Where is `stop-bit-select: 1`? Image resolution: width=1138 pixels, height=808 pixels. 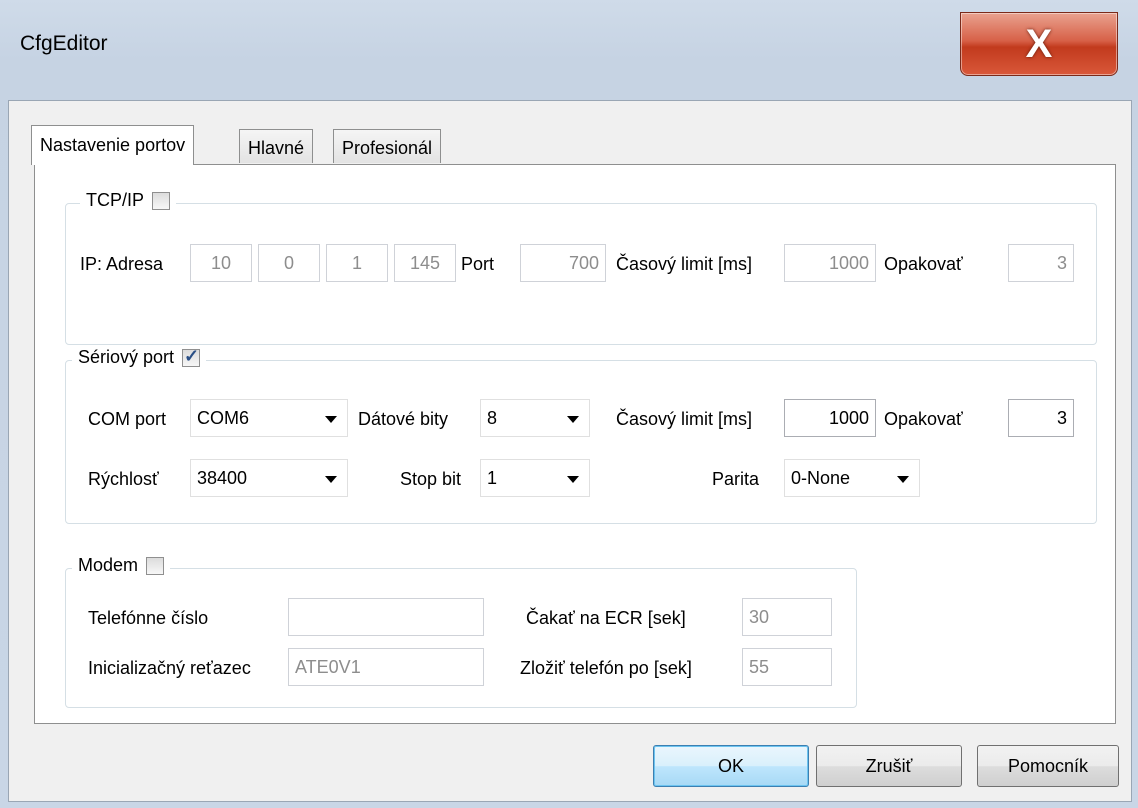
stop-bit-select: 1 is located at coordinates (535, 478).